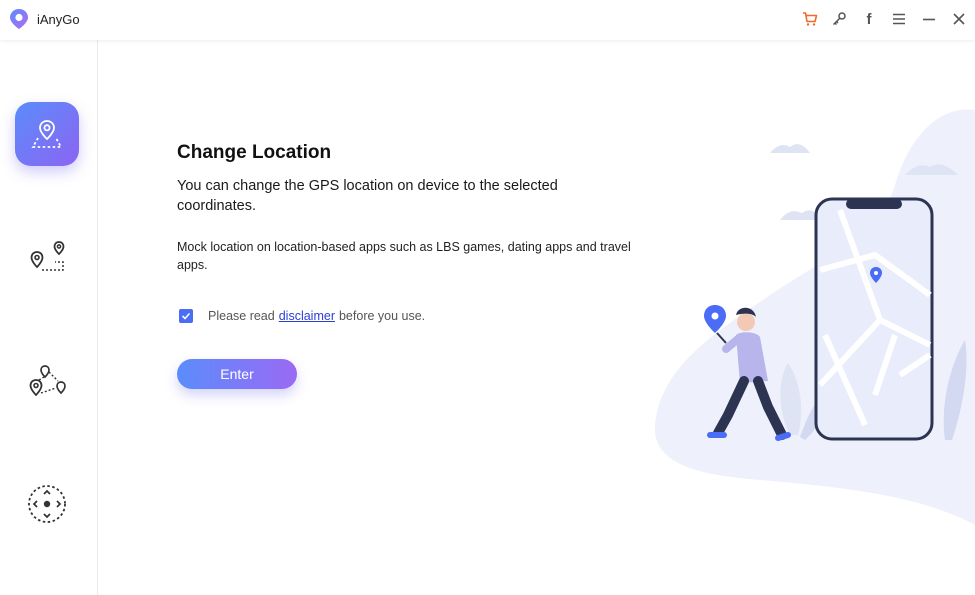 This screenshot has height=595, width=975. What do you see at coordinates (254, 152) in the screenshot?
I see `page-title: Change Location` at bounding box center [254, 152].